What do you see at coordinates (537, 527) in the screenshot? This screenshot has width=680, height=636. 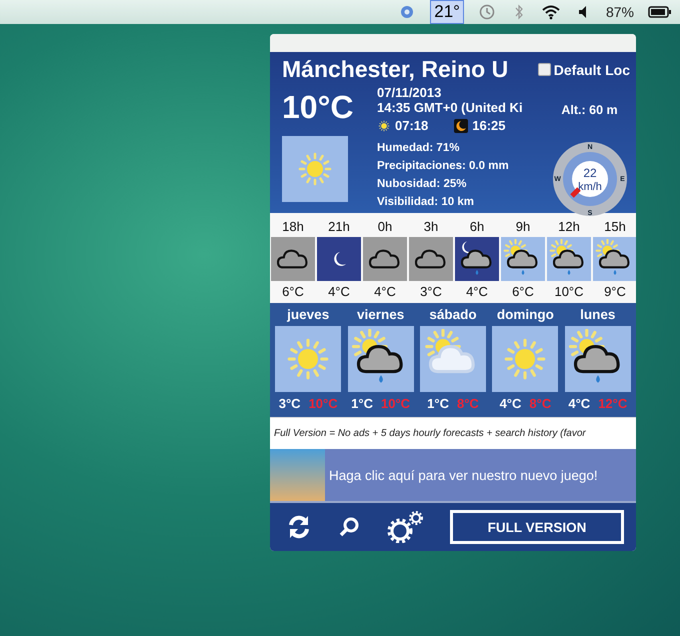 I see `full-version-button: FULL VERSION` at bounding box center [537, 527].